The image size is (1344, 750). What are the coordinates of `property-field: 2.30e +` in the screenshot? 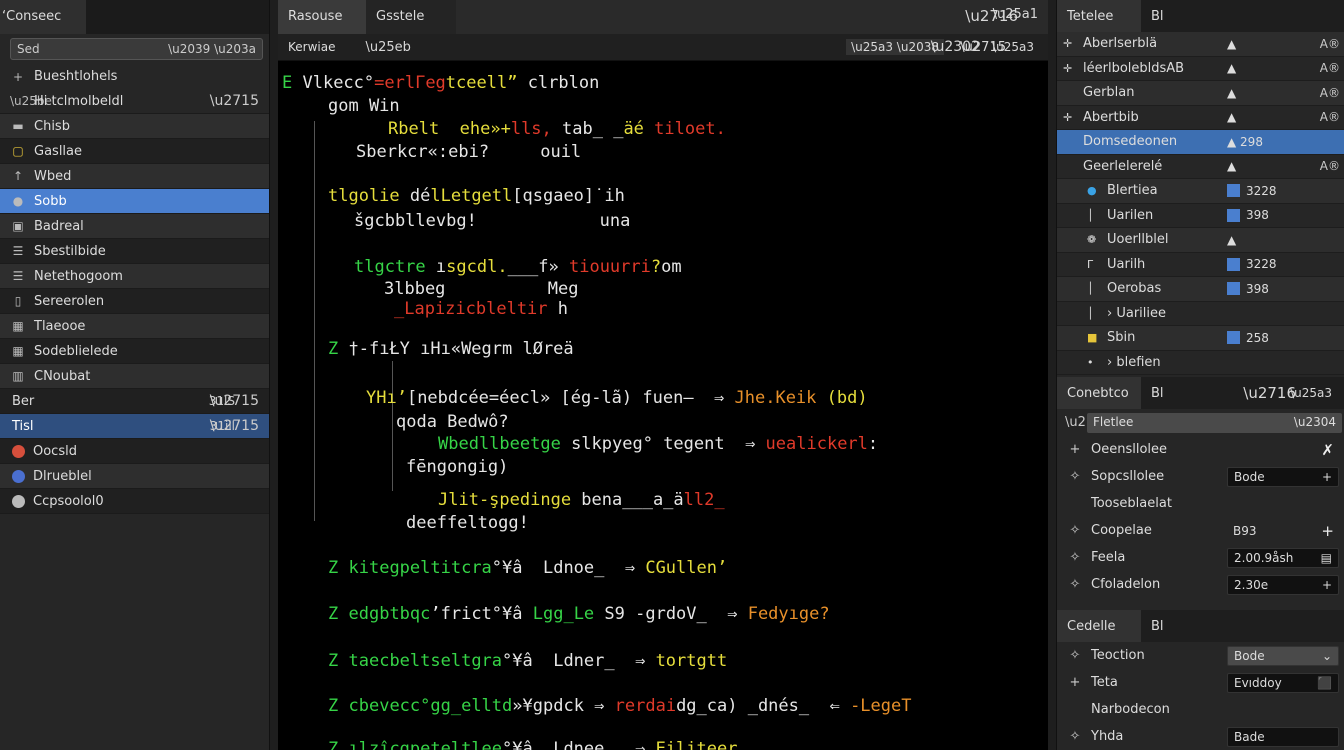 It's located at (1283, 584).